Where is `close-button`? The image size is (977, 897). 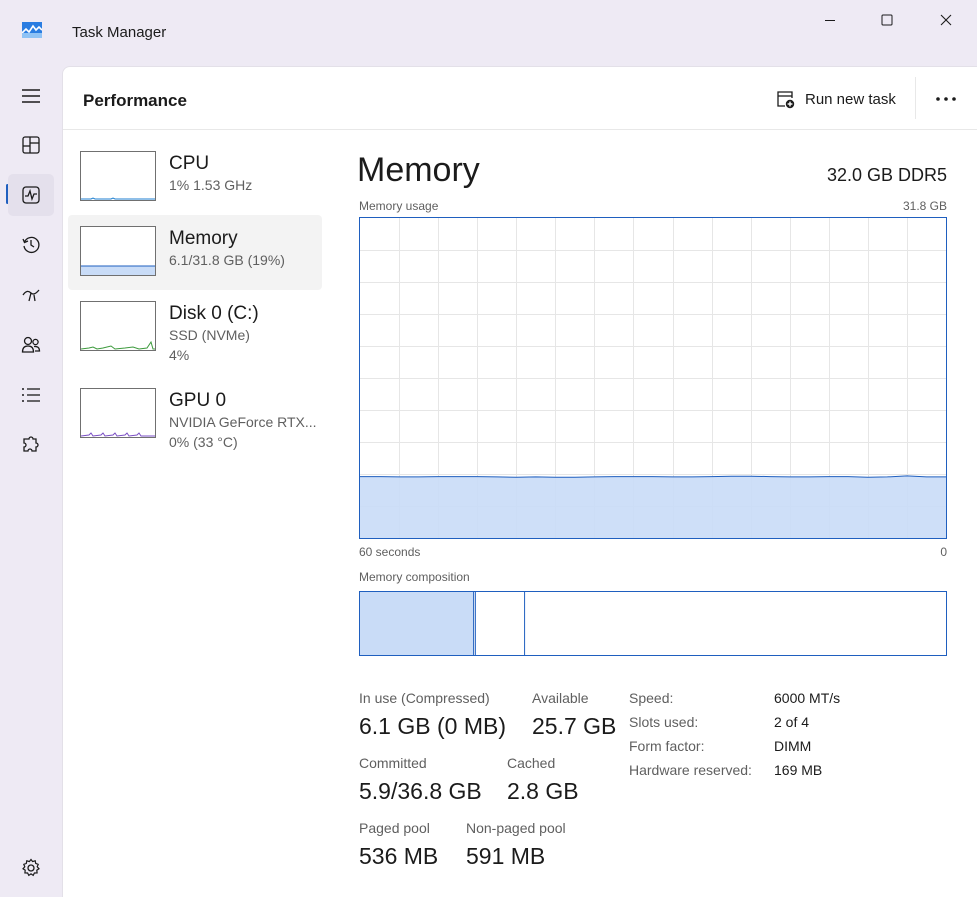 close-button is located at coordinates (946, 20).